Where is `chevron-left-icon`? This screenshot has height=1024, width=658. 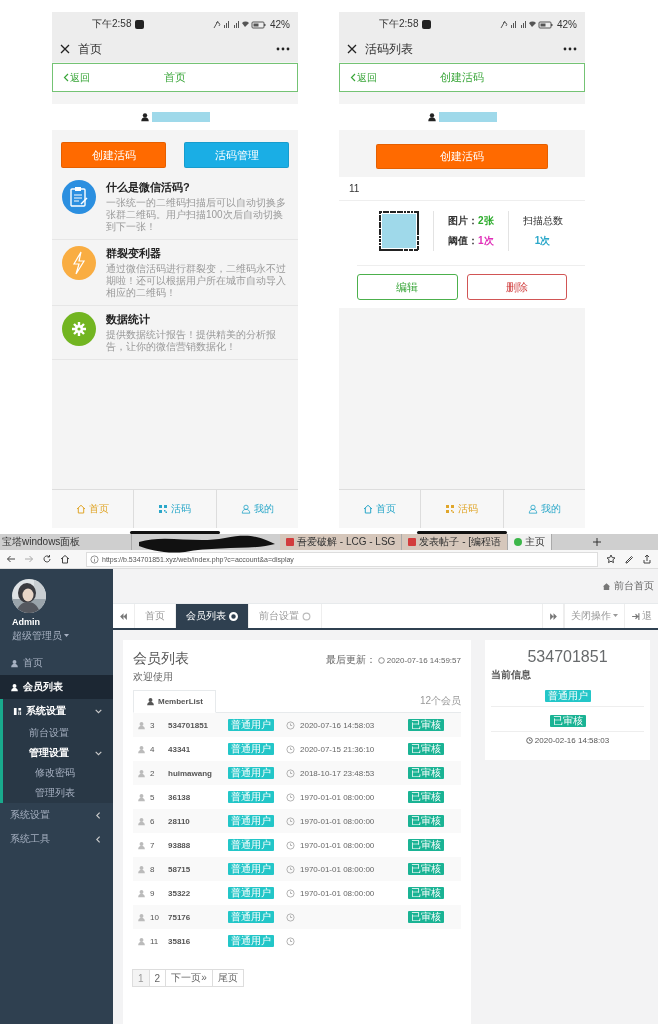 chevron-left-icon is located at coordinates (66, 77).